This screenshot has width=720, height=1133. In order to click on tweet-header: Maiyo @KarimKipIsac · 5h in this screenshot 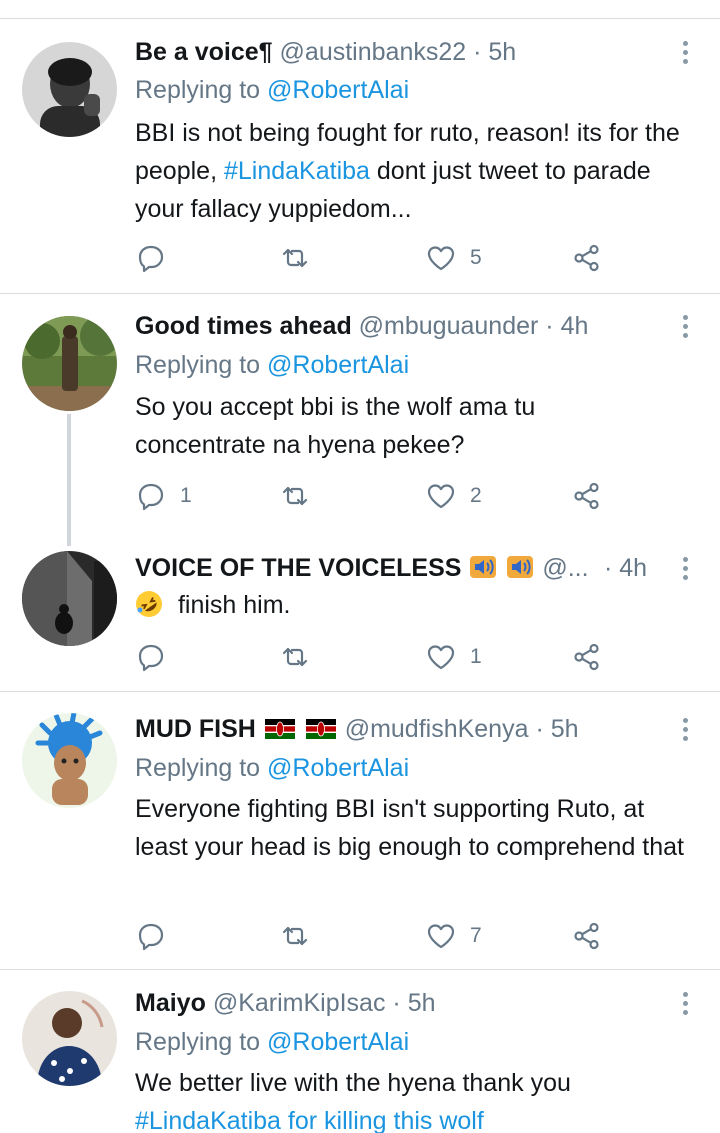, I will do `click(397, 1003)`.